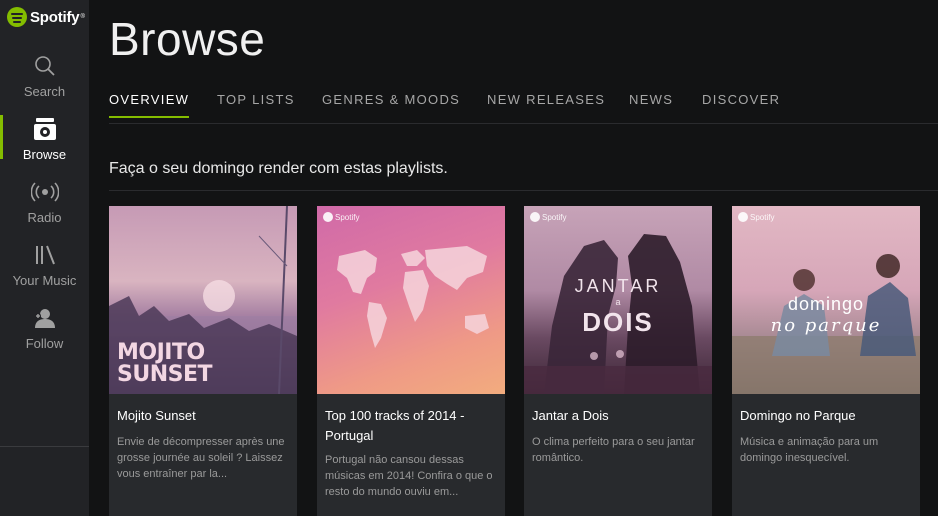  Describe the element at coordinates (44, 192) in the screenshot. I see `radio-icon` at that location.